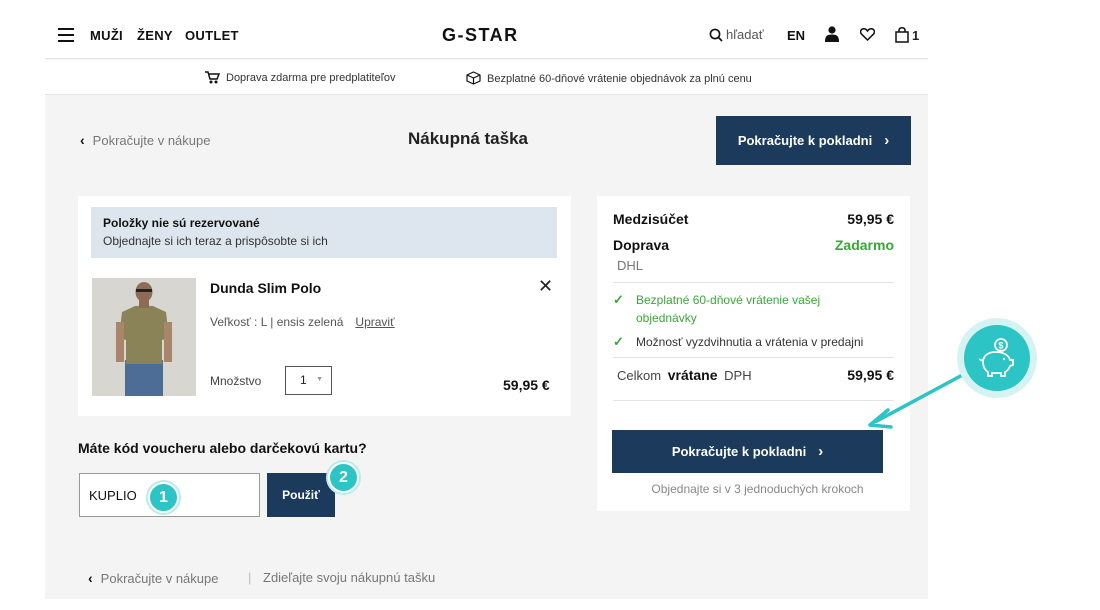 The width and height of the screenshot is (1100, 610). I want to click on continue-shopping-bottom-link: ‹ Pokračujte v nákupe, so click(153, 578).